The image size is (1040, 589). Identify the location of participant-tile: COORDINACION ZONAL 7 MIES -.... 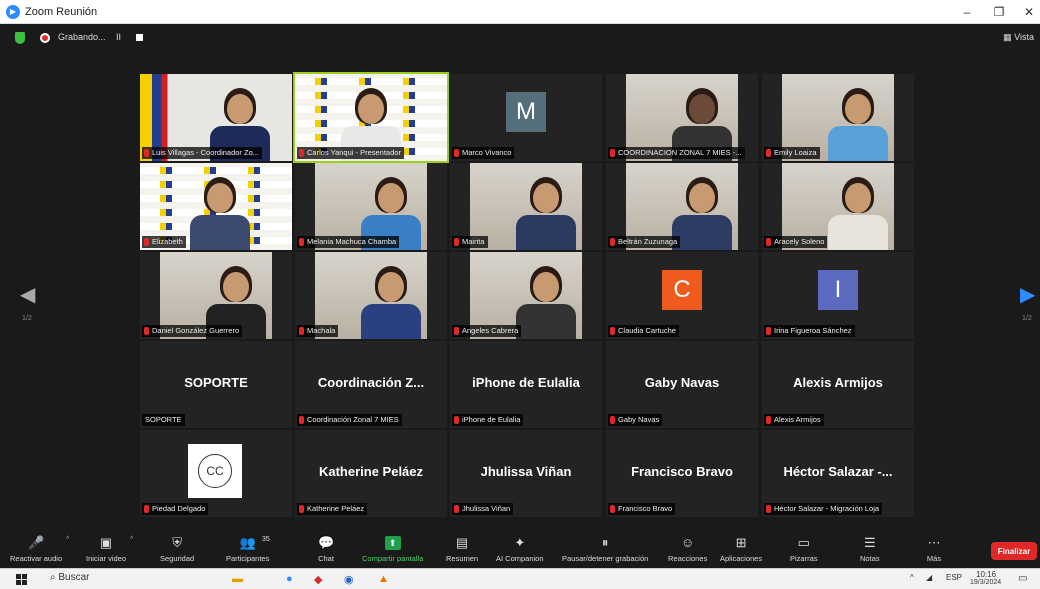
(682, 117).